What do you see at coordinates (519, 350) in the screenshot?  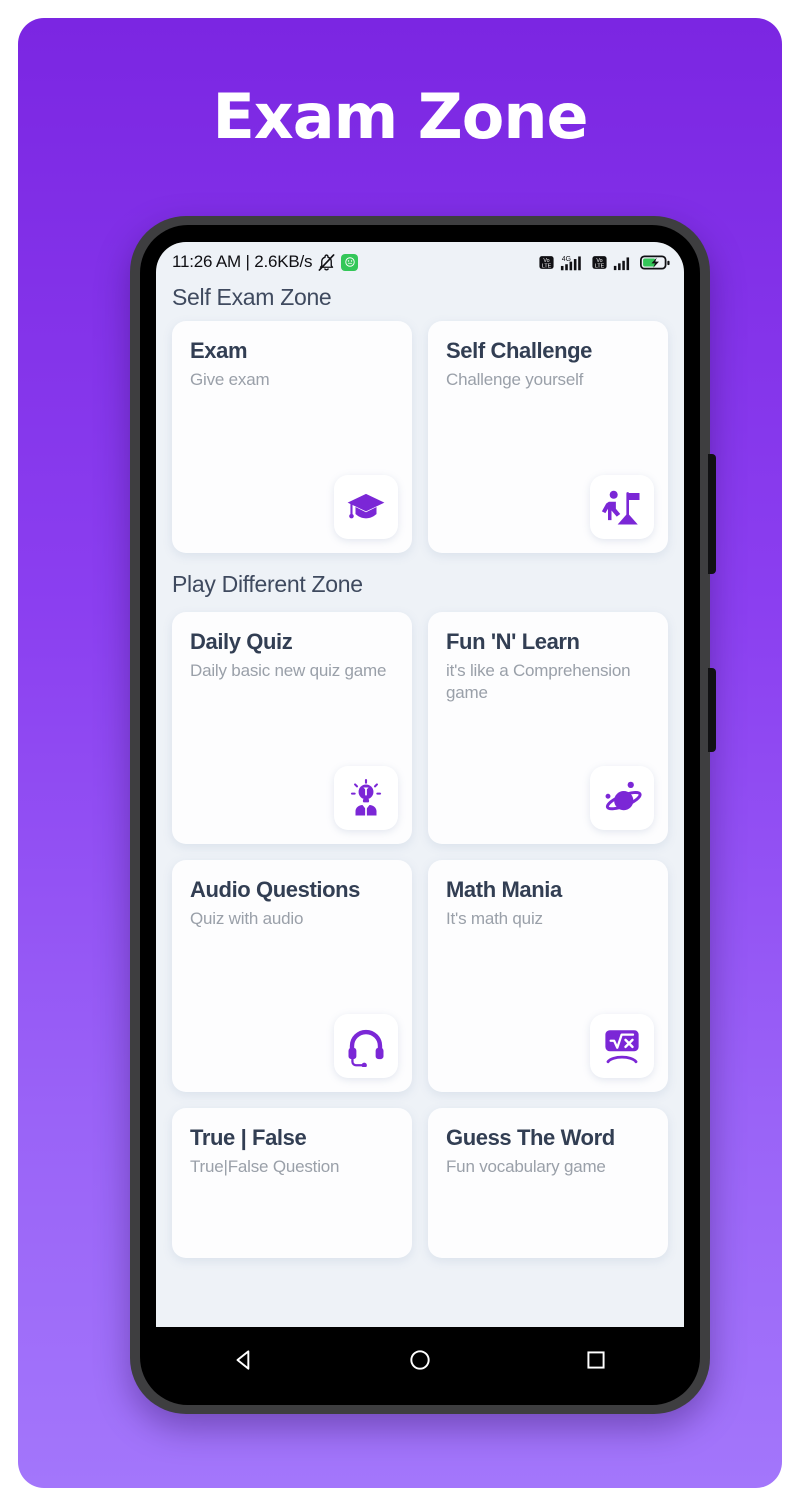 I see `card-title: Self Challenge` at bounding box center [519, 350].